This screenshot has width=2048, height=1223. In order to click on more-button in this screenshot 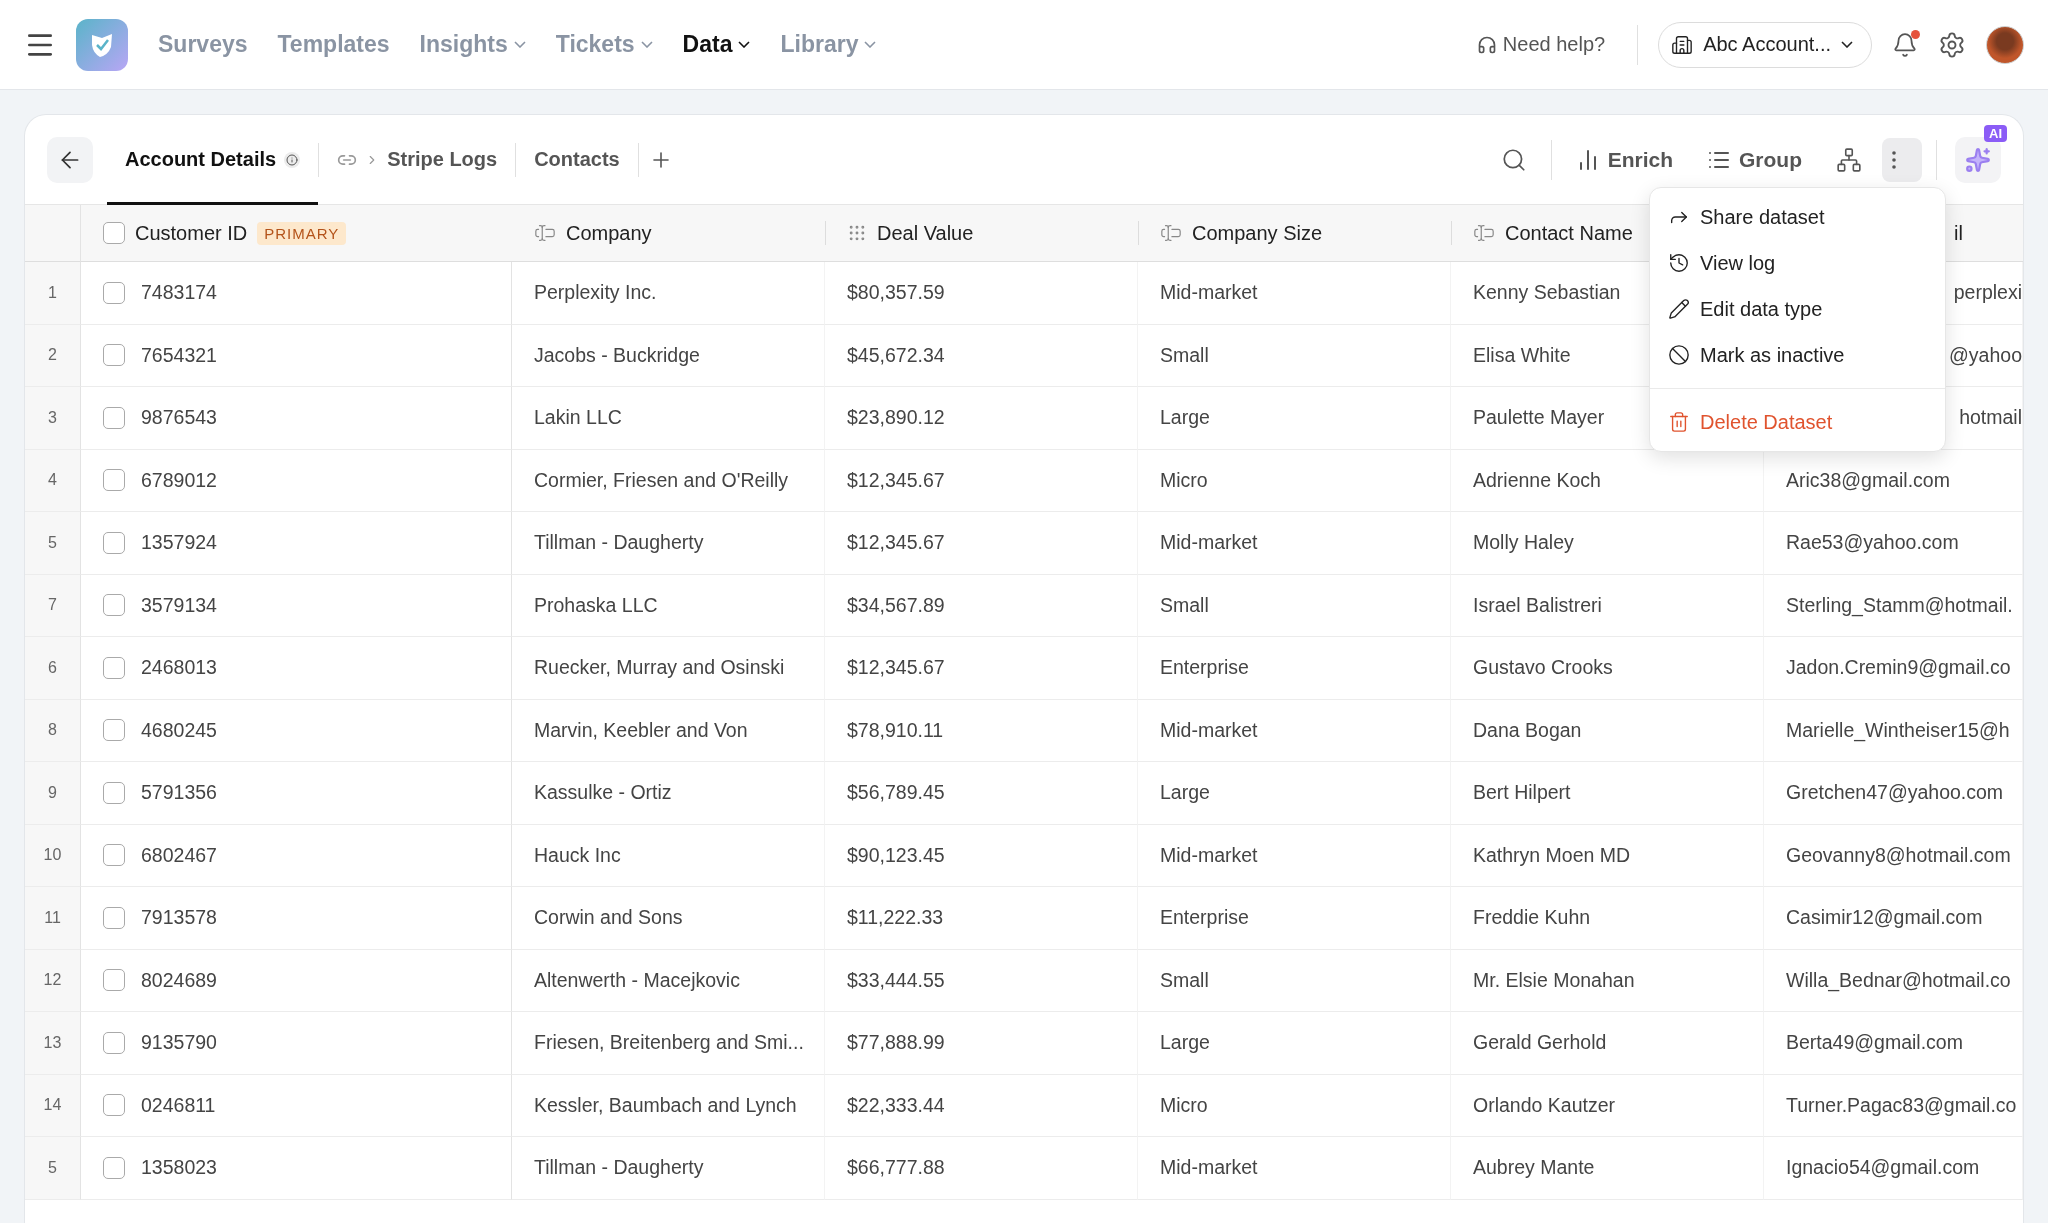, I will do `click(1902, 159)`.